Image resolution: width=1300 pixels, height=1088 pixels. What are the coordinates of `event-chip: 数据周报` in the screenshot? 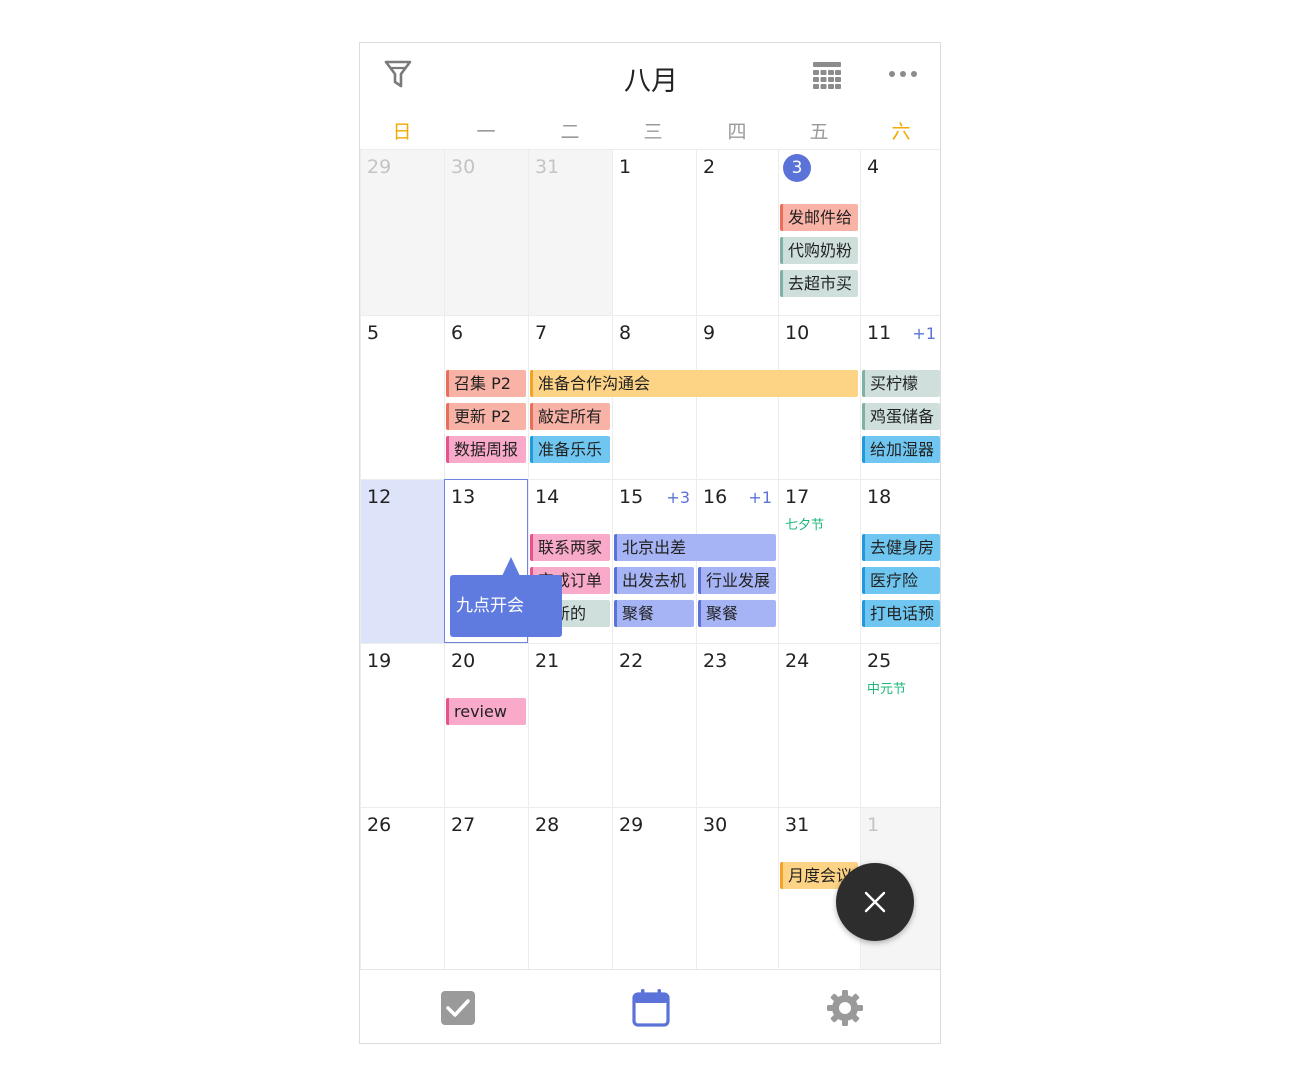 It's located at (486, 449).